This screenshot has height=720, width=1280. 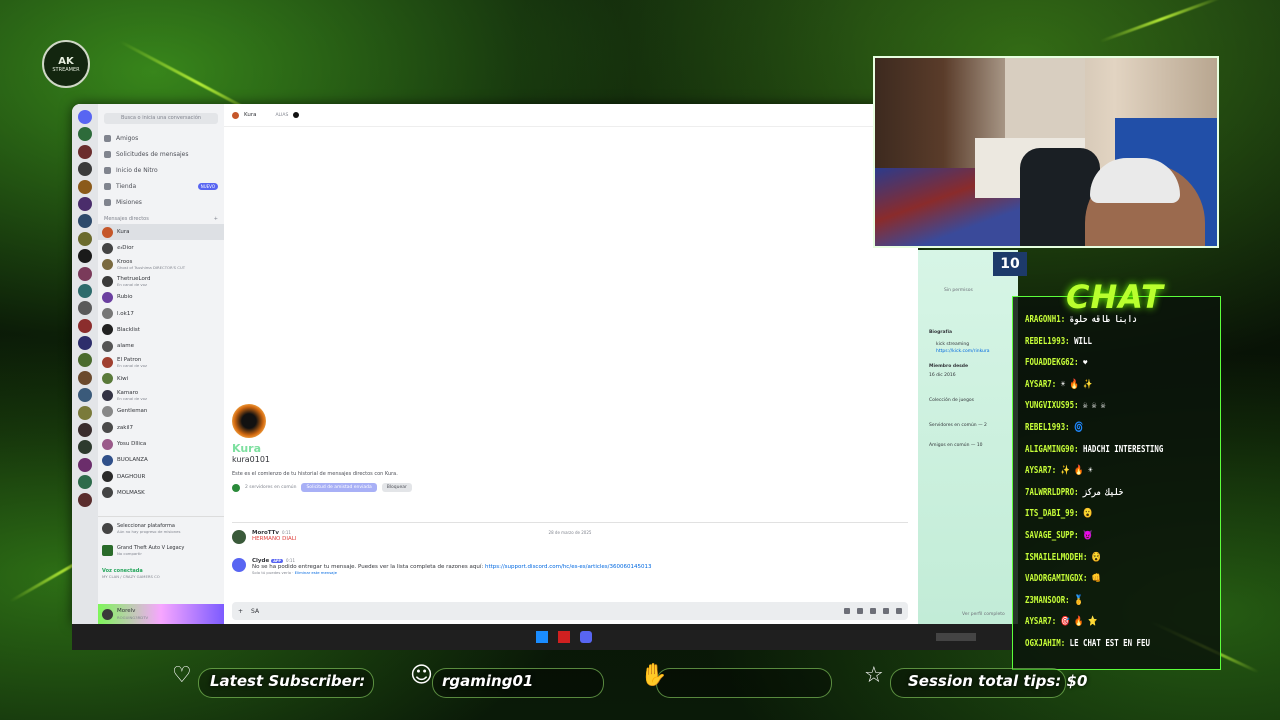 I want to click on chat-text: 😵, so click(x=1096, y=557).